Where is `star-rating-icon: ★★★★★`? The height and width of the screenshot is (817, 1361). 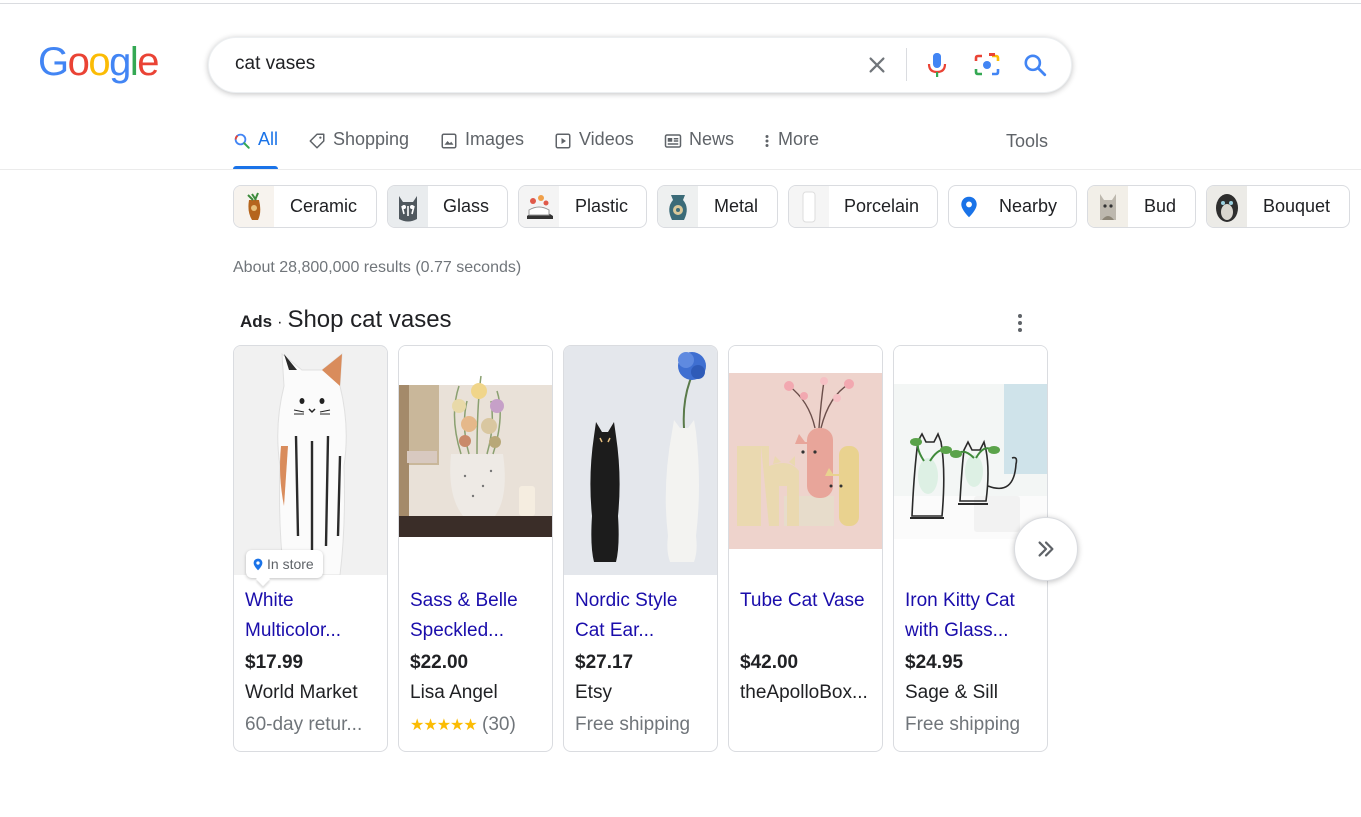 star-rating-icon: ★★★★★ is located at coordinates (444, 725).